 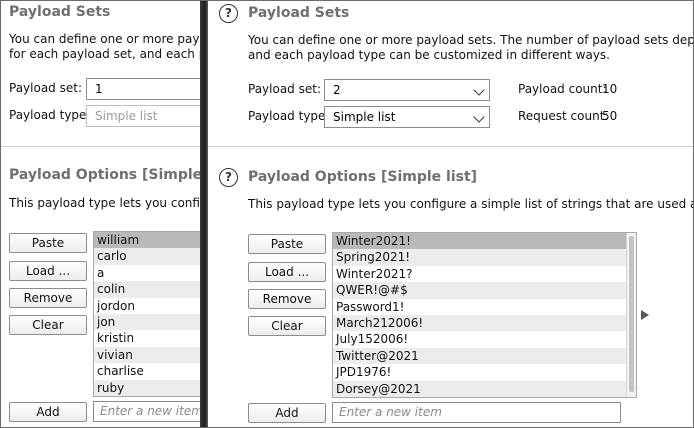 What do you see at coordinates (479, 356) in the screenshot?
I see `list-item: Twitter@2021` at bounding box center [479, 356].